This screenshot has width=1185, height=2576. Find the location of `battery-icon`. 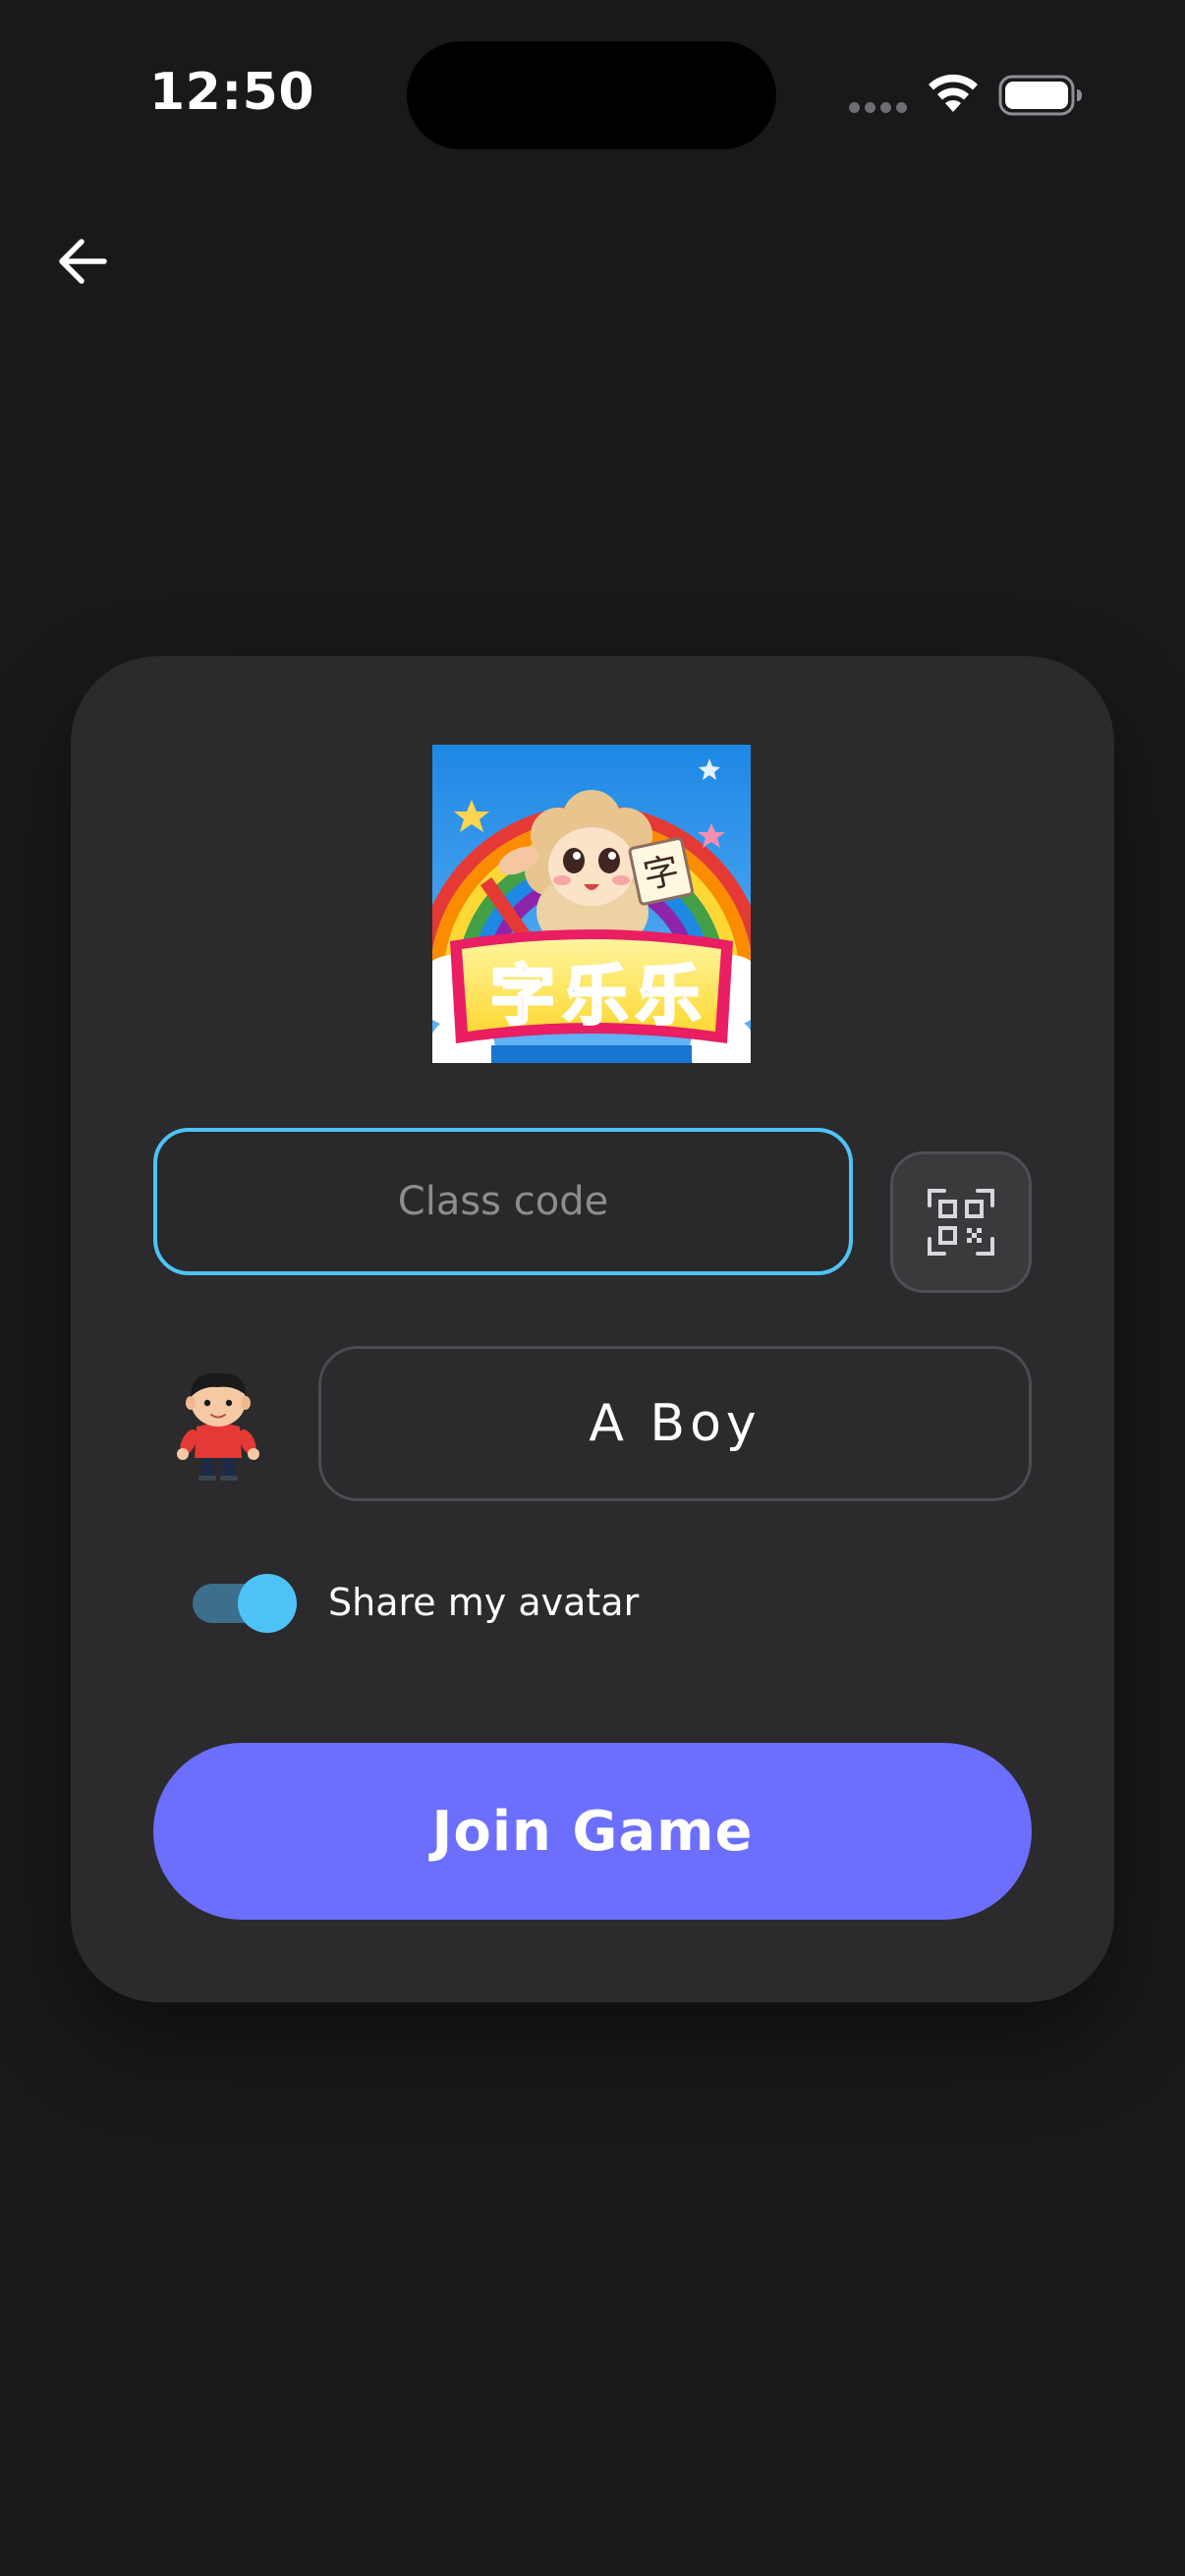

battery-icon is located at coordinates (1040, 95).